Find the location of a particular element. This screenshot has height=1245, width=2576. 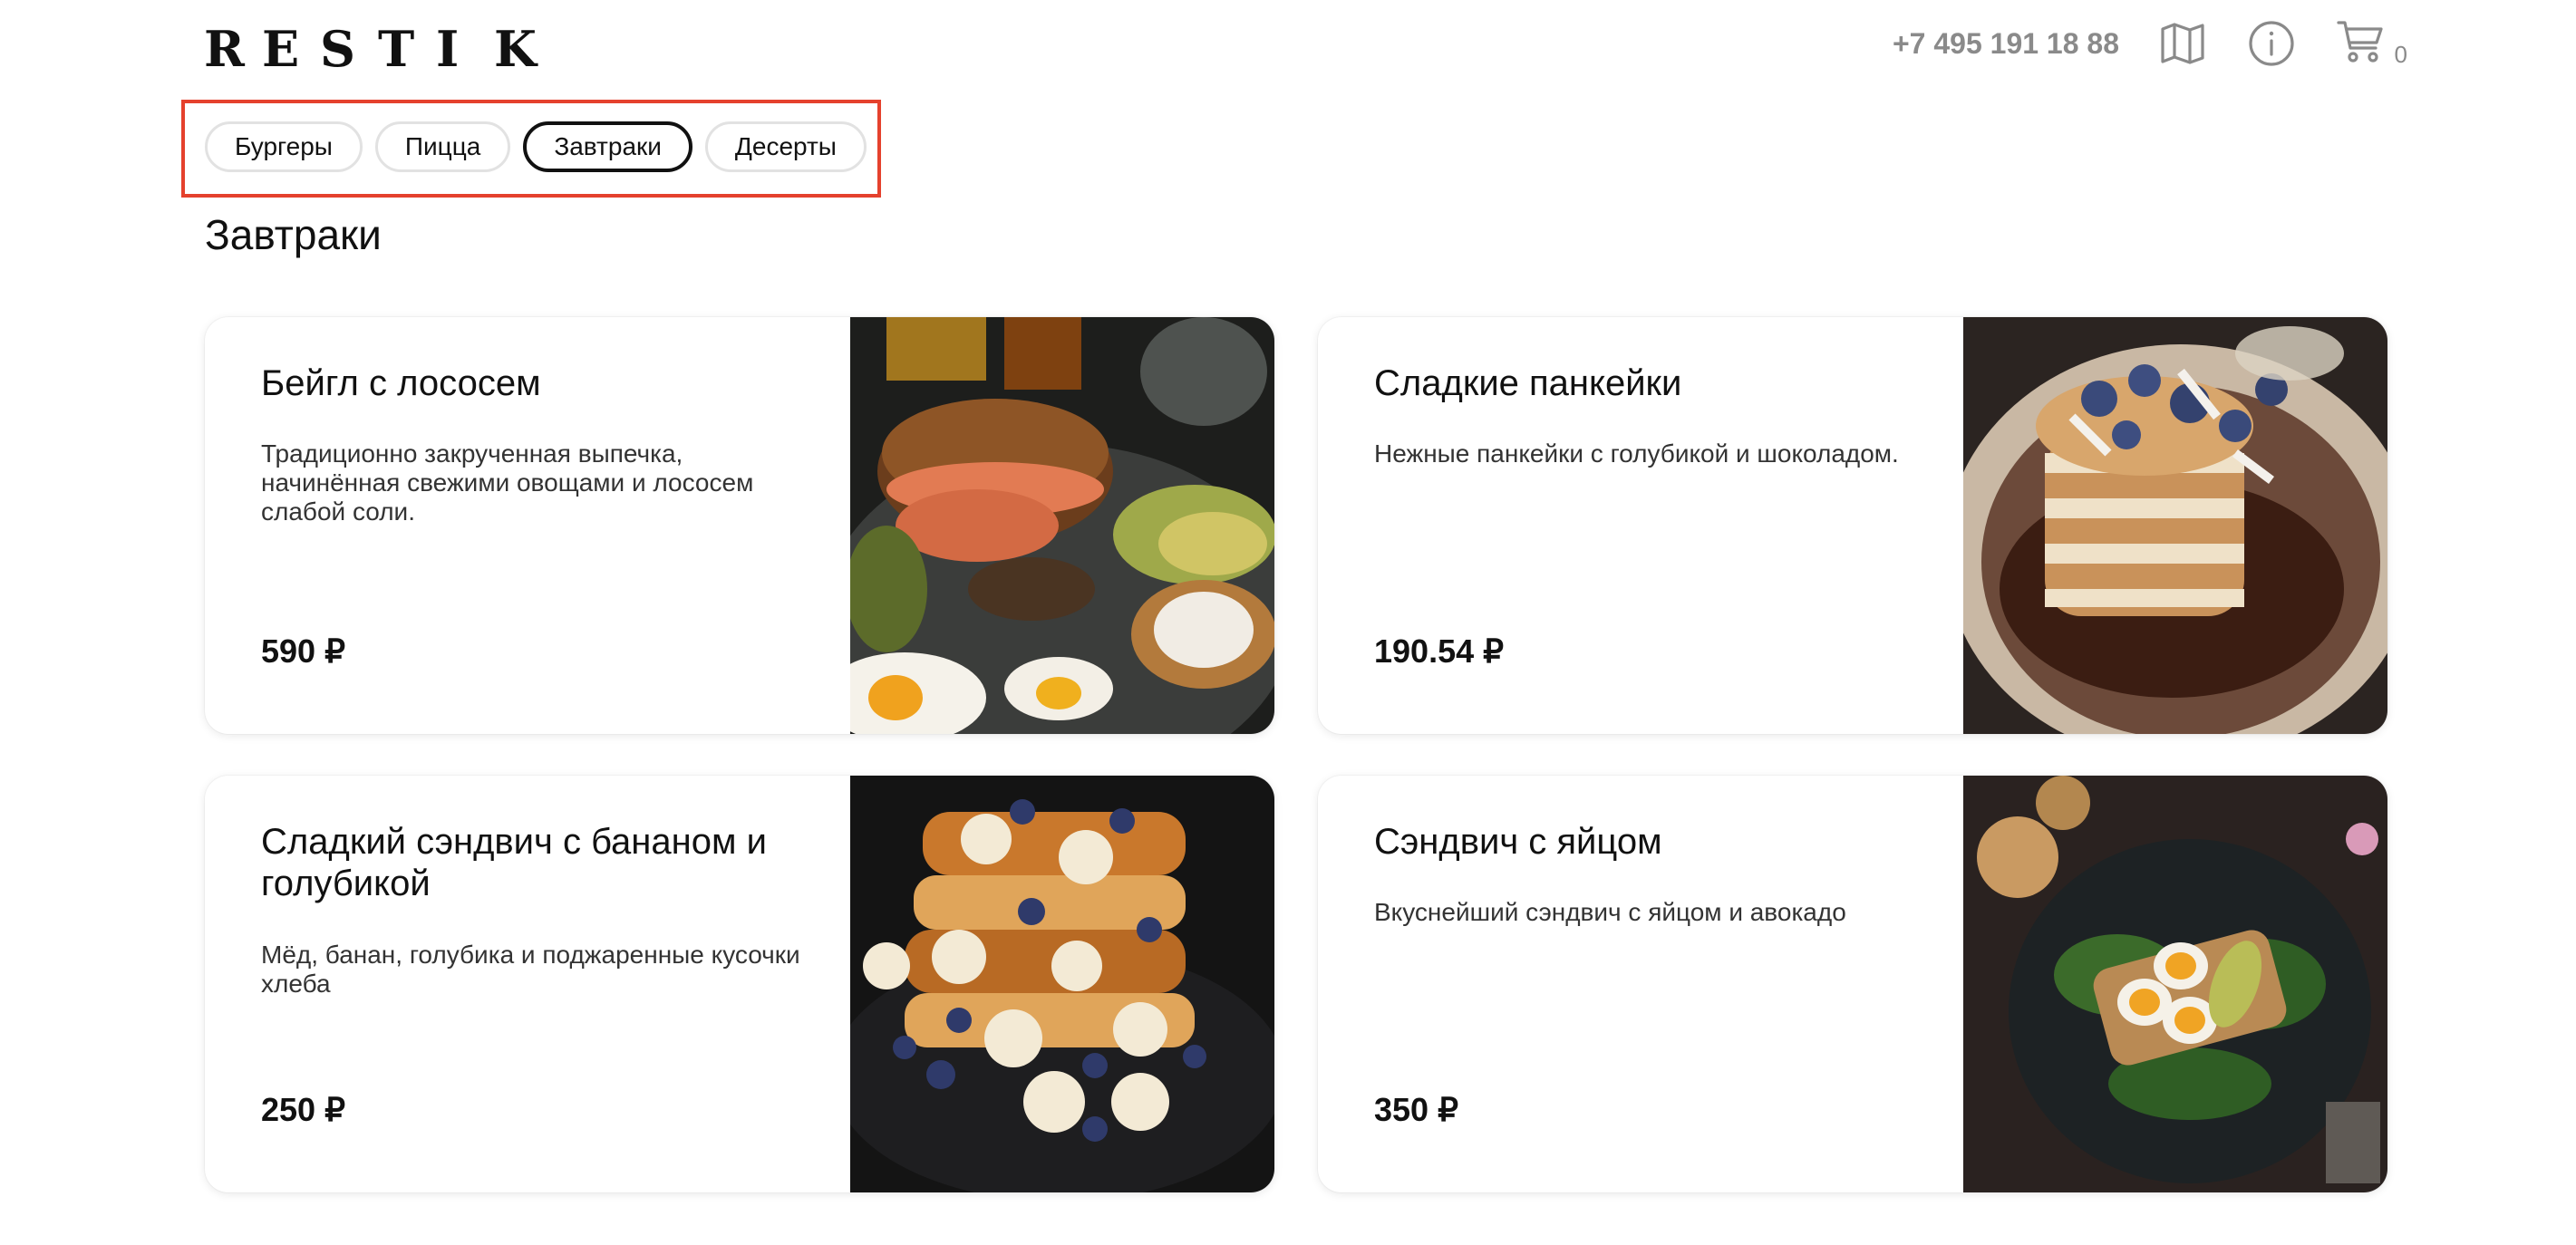

product-price: 190.54 ₽ is located at coordinates (1439, 651).